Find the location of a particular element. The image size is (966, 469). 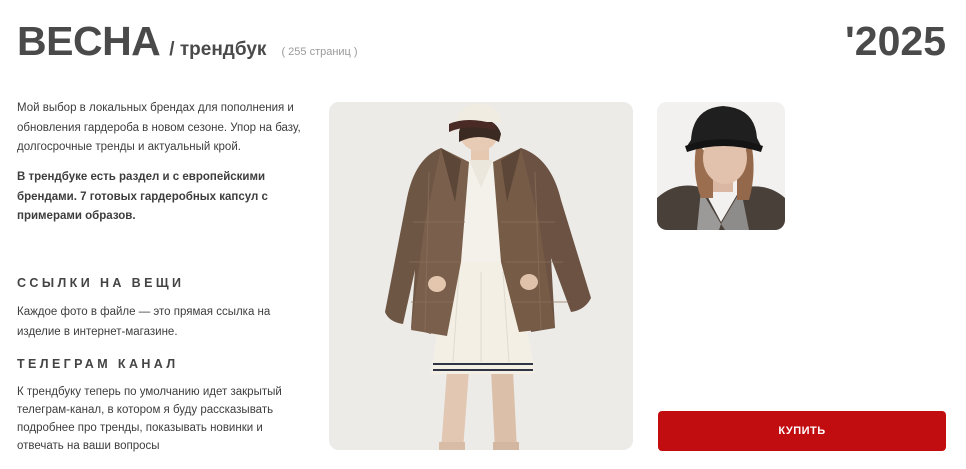

header-title: ВЕСНА / трендбук ( 255 страниц ) is located at coordinates (187, 41).